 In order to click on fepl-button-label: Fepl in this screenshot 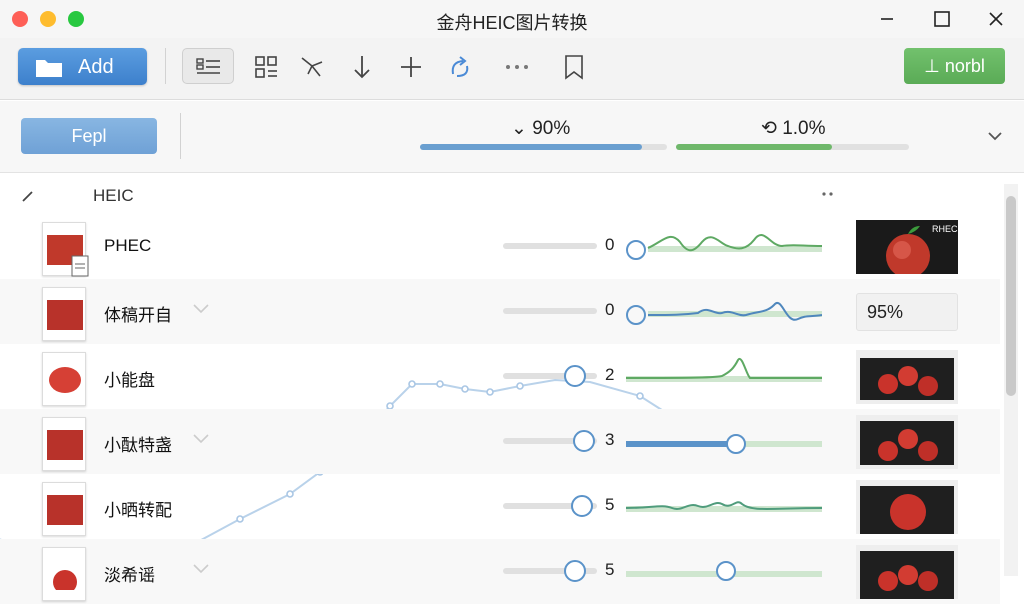, I will do `click(89, 136)`.